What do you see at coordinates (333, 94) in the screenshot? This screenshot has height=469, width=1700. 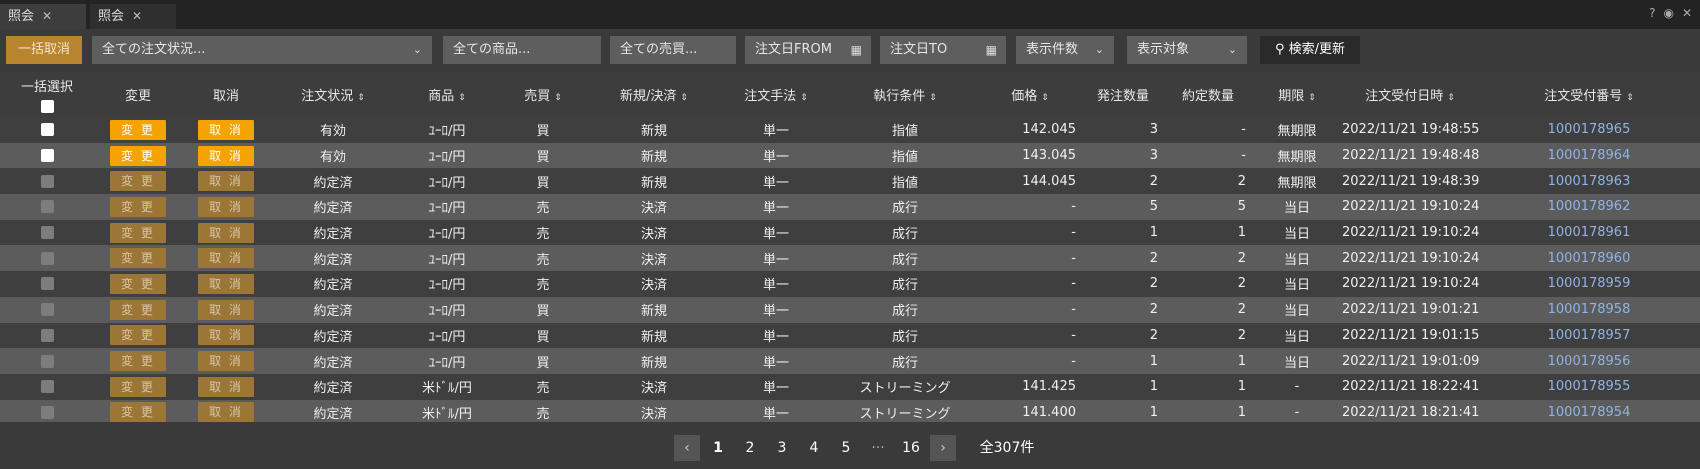 I see `header-status: 注文状況 ⇕` at bounding box center [333, 94].